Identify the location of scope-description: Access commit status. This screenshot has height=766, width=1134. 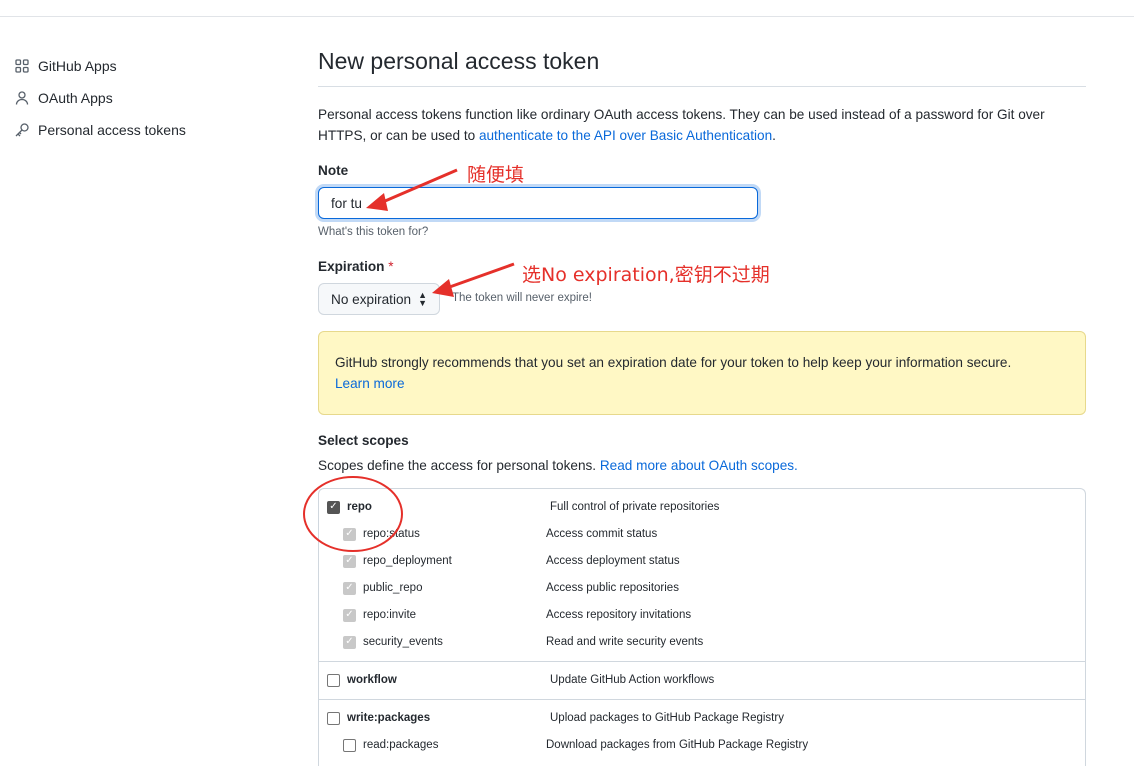
(602, 534).